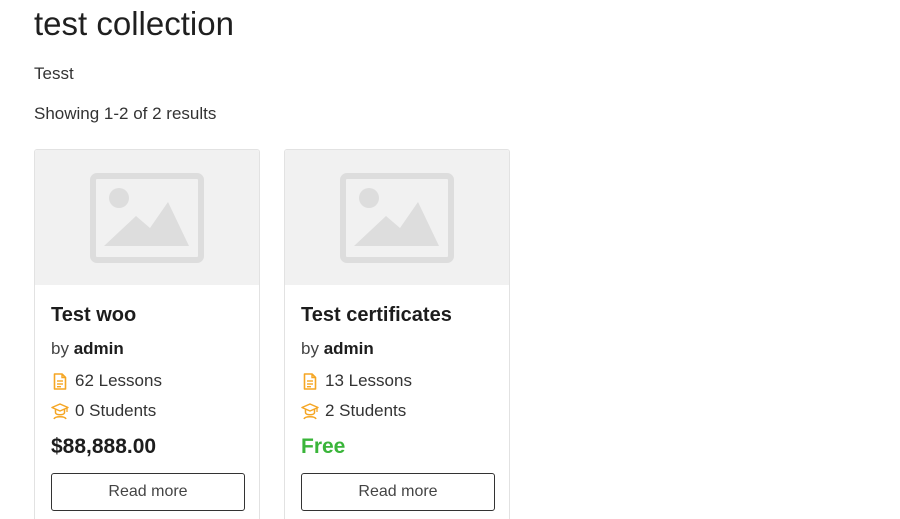  What do you see at coordinates (134, 23) in the screenshot?
I see `page-title: test collection` at bounding box center [134, 23].